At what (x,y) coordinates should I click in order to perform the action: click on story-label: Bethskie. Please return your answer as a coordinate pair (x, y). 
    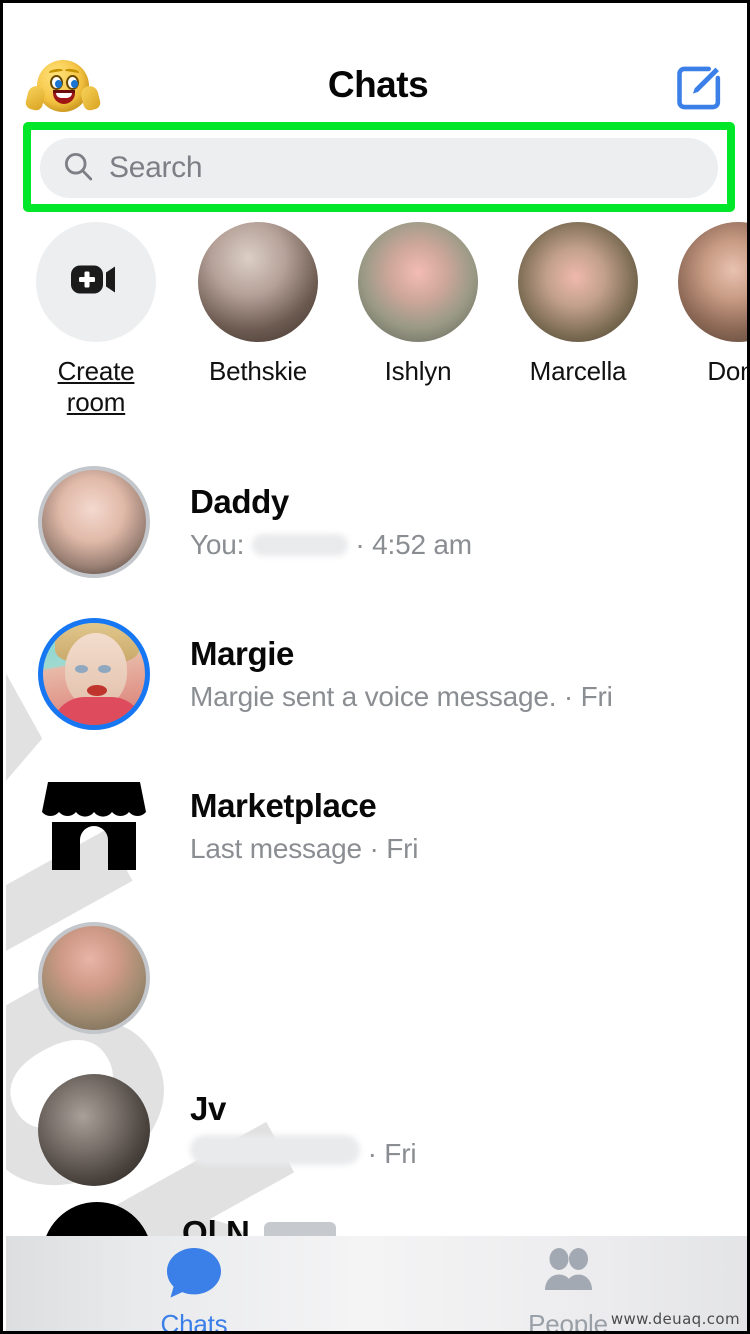
    Looking at the image, I should click on (258, 371).